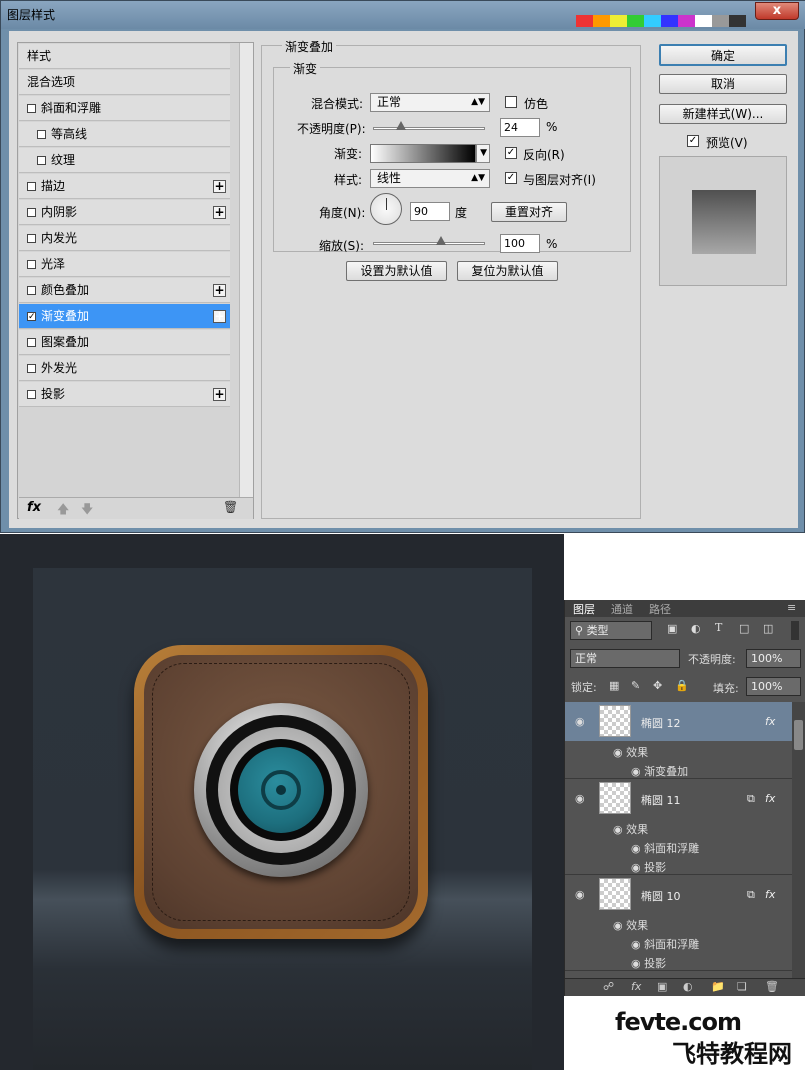  What do you see at coordinates (662, 986) in the screenshot?
I see `mask-icon: ▣` at bounding box center [662, 986].